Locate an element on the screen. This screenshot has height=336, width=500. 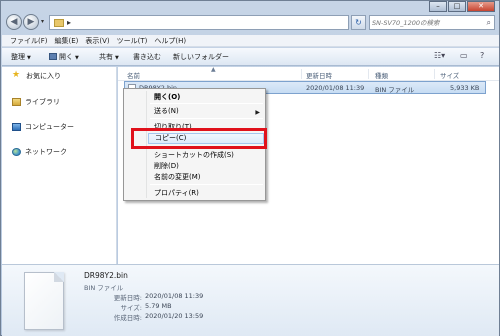
title-bar: ◀ ▶ ▾ ▸ ↻ ⌕ – □ ✕ is located at coordinates (250, 18).